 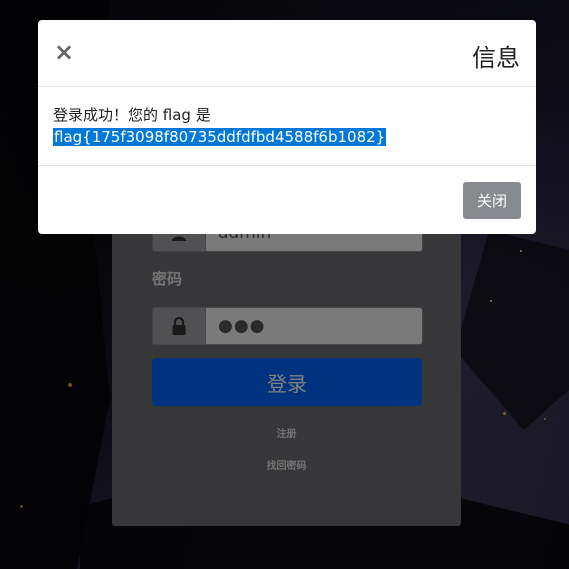 What do you see at coordinates (64, 52) in the screenshot?
I see `close-icon: ×` at bounding box center [64, 52].